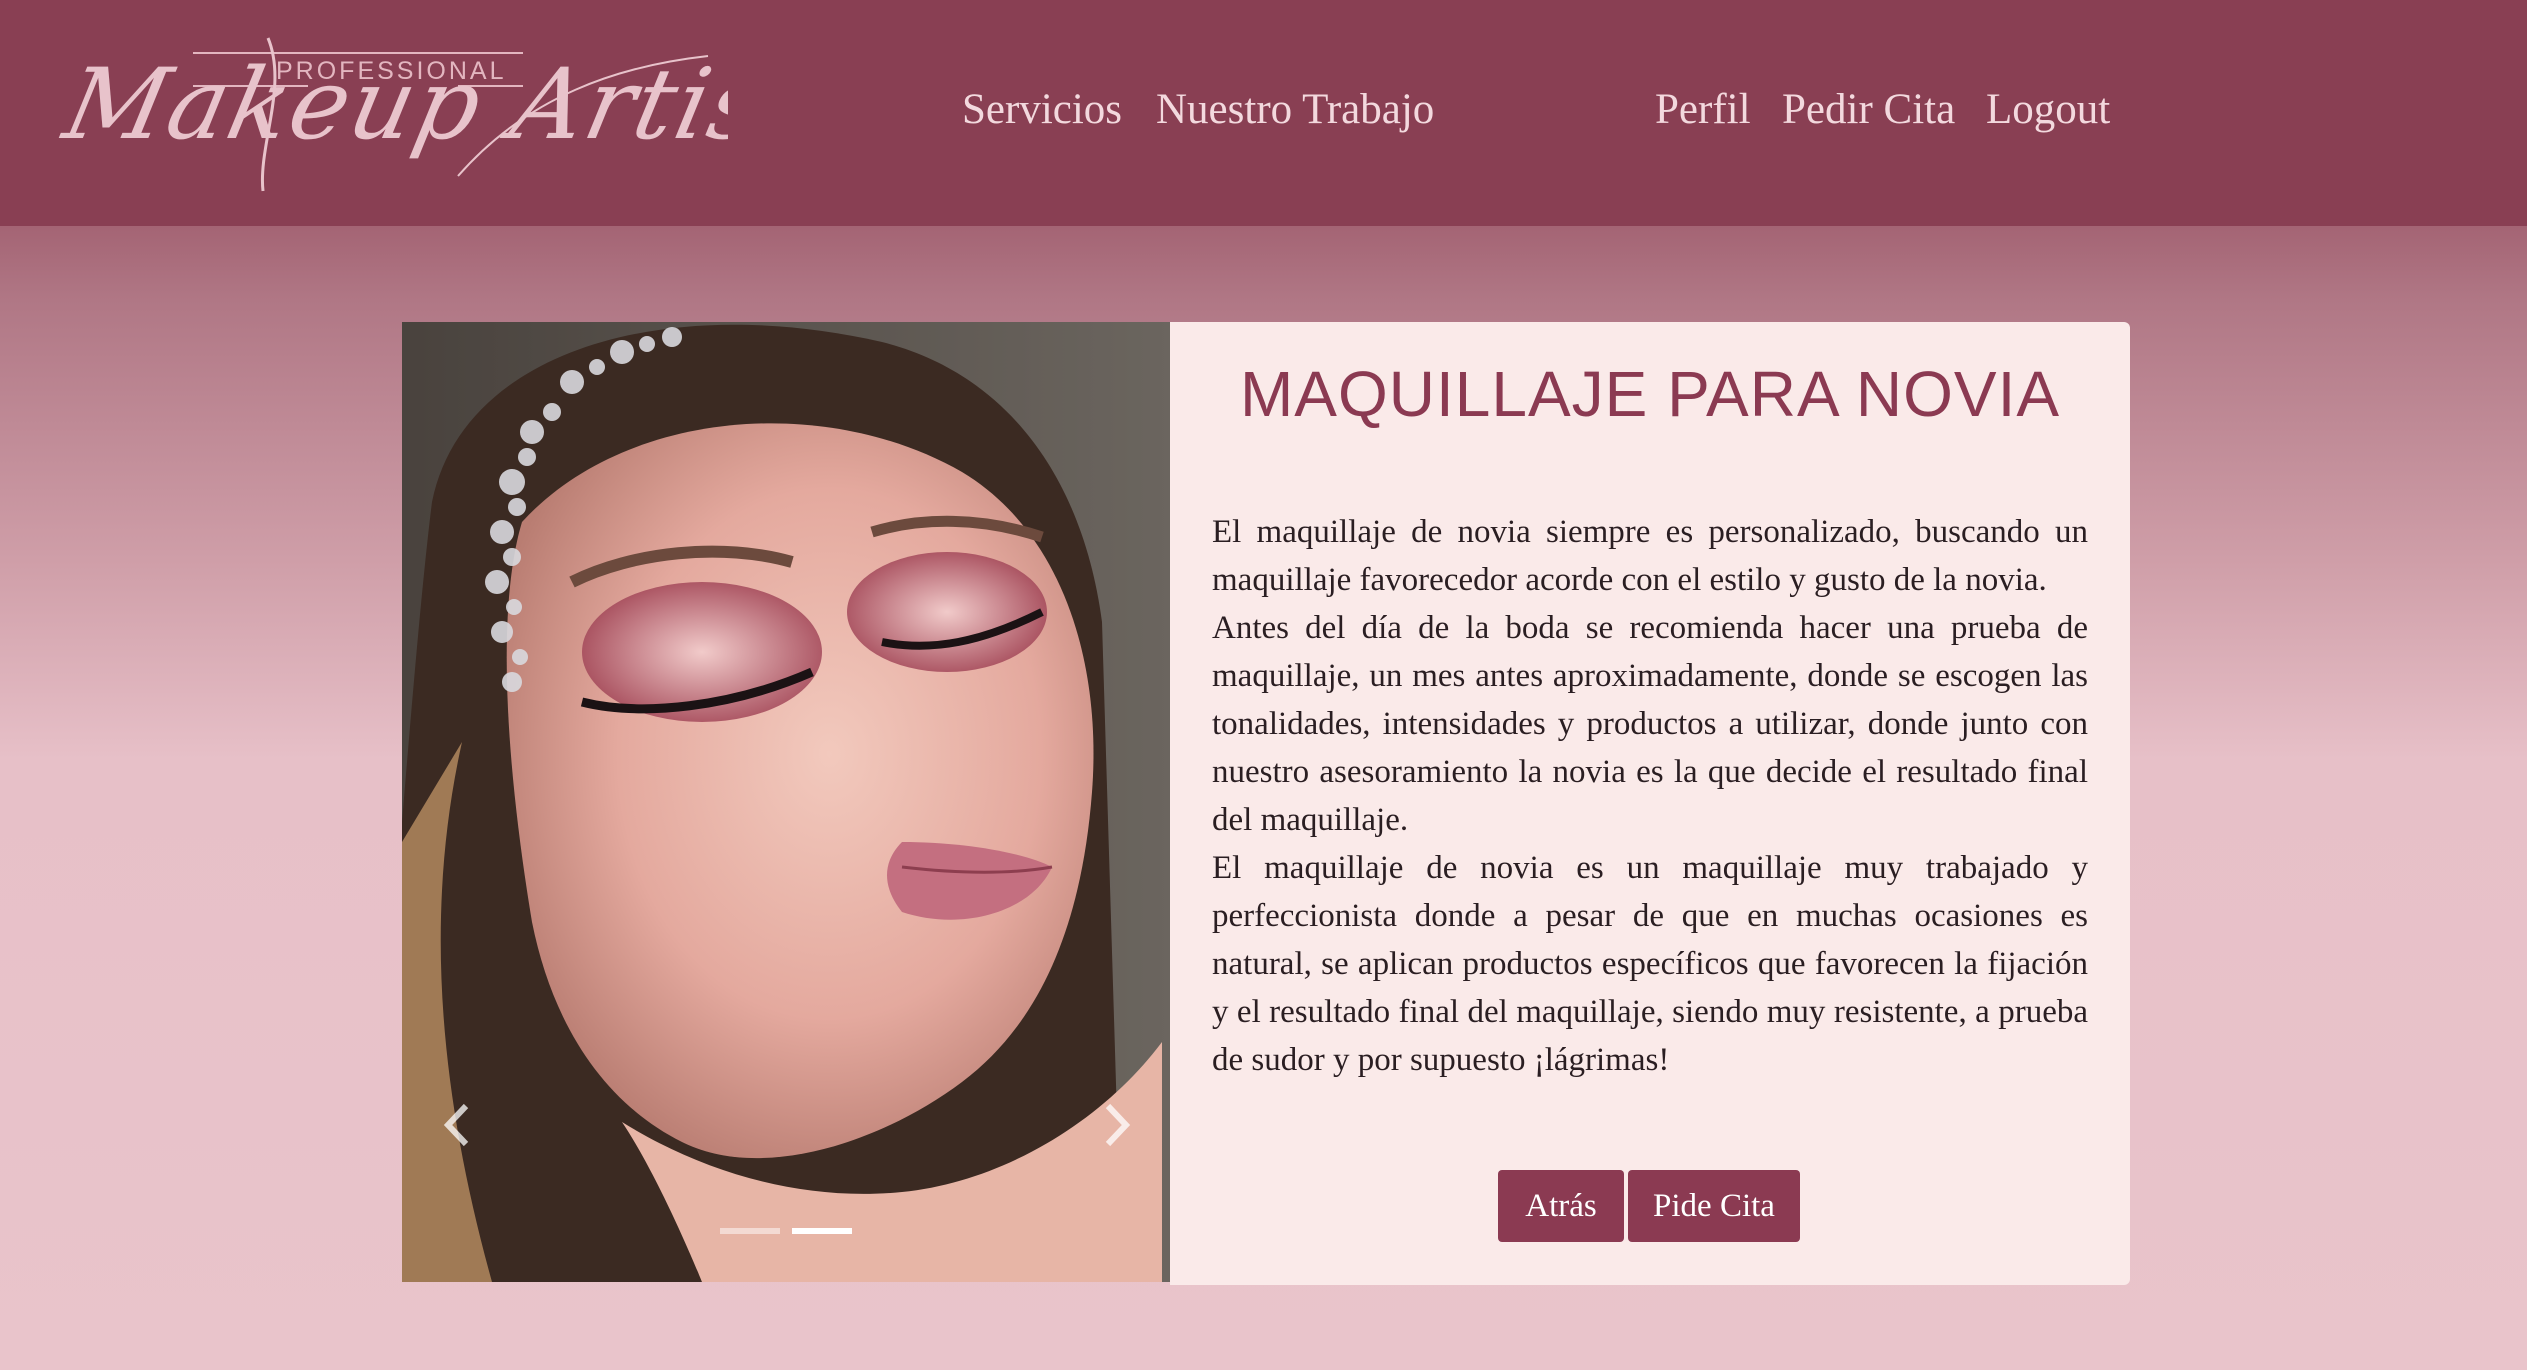 The height and width of the screenshot is (1370, 2527). Describe the element at coordinates (1295, 110) in the screenshot. I see `nav-nuestro-trabajo: Nuestro Trabajo` at that location.